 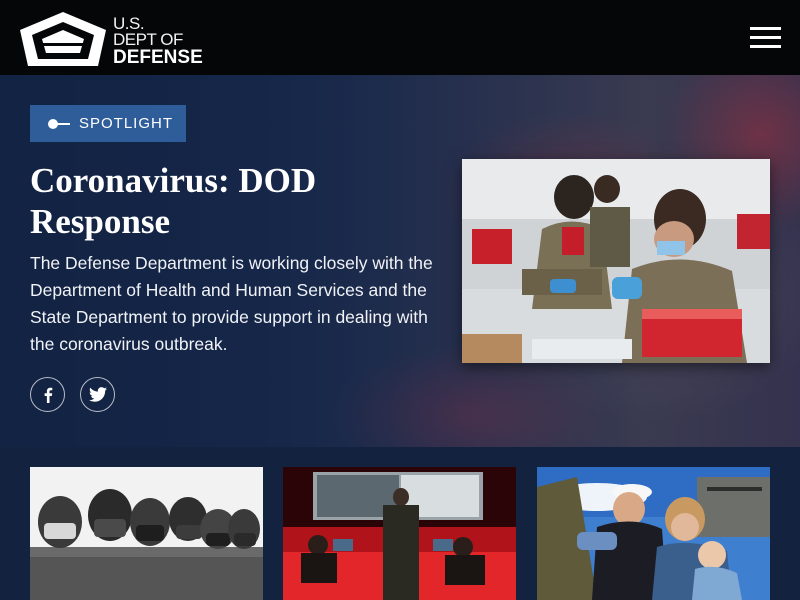 What do you see at coordinates (63, 39) in the screenshot?
I see `pentagon-logo-icon` at bounding box center [63, 39].